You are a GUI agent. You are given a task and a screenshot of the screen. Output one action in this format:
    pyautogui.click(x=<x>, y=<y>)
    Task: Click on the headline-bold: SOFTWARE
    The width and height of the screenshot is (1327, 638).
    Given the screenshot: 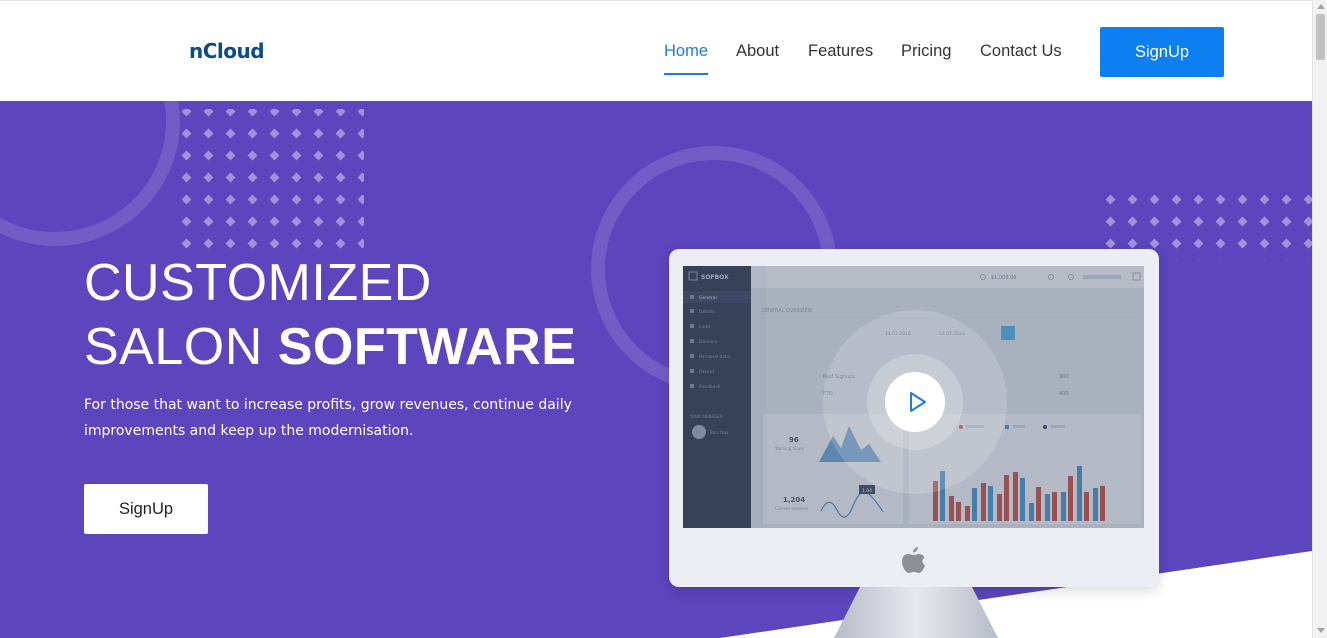 What is the action you would take?
    pyautogui.click(x=427, y=347)
    